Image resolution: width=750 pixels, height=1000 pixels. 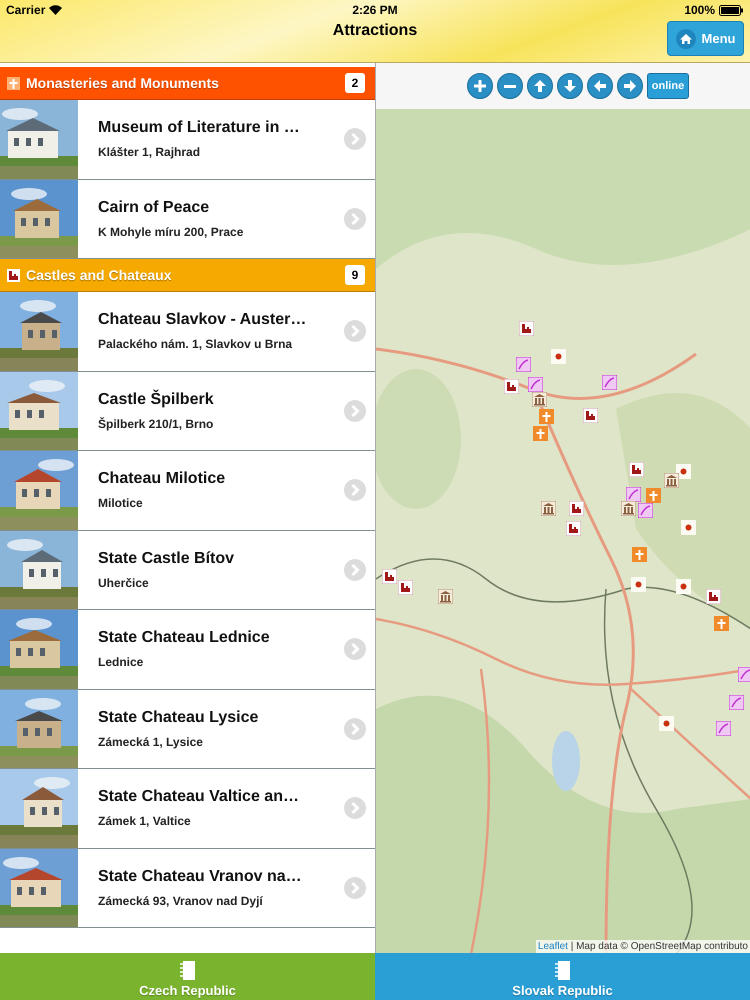 What do you see at coordinates (26, 10) in the screenshot?
I see `carrier-label: Carrier` at bounding box center [26, 10].